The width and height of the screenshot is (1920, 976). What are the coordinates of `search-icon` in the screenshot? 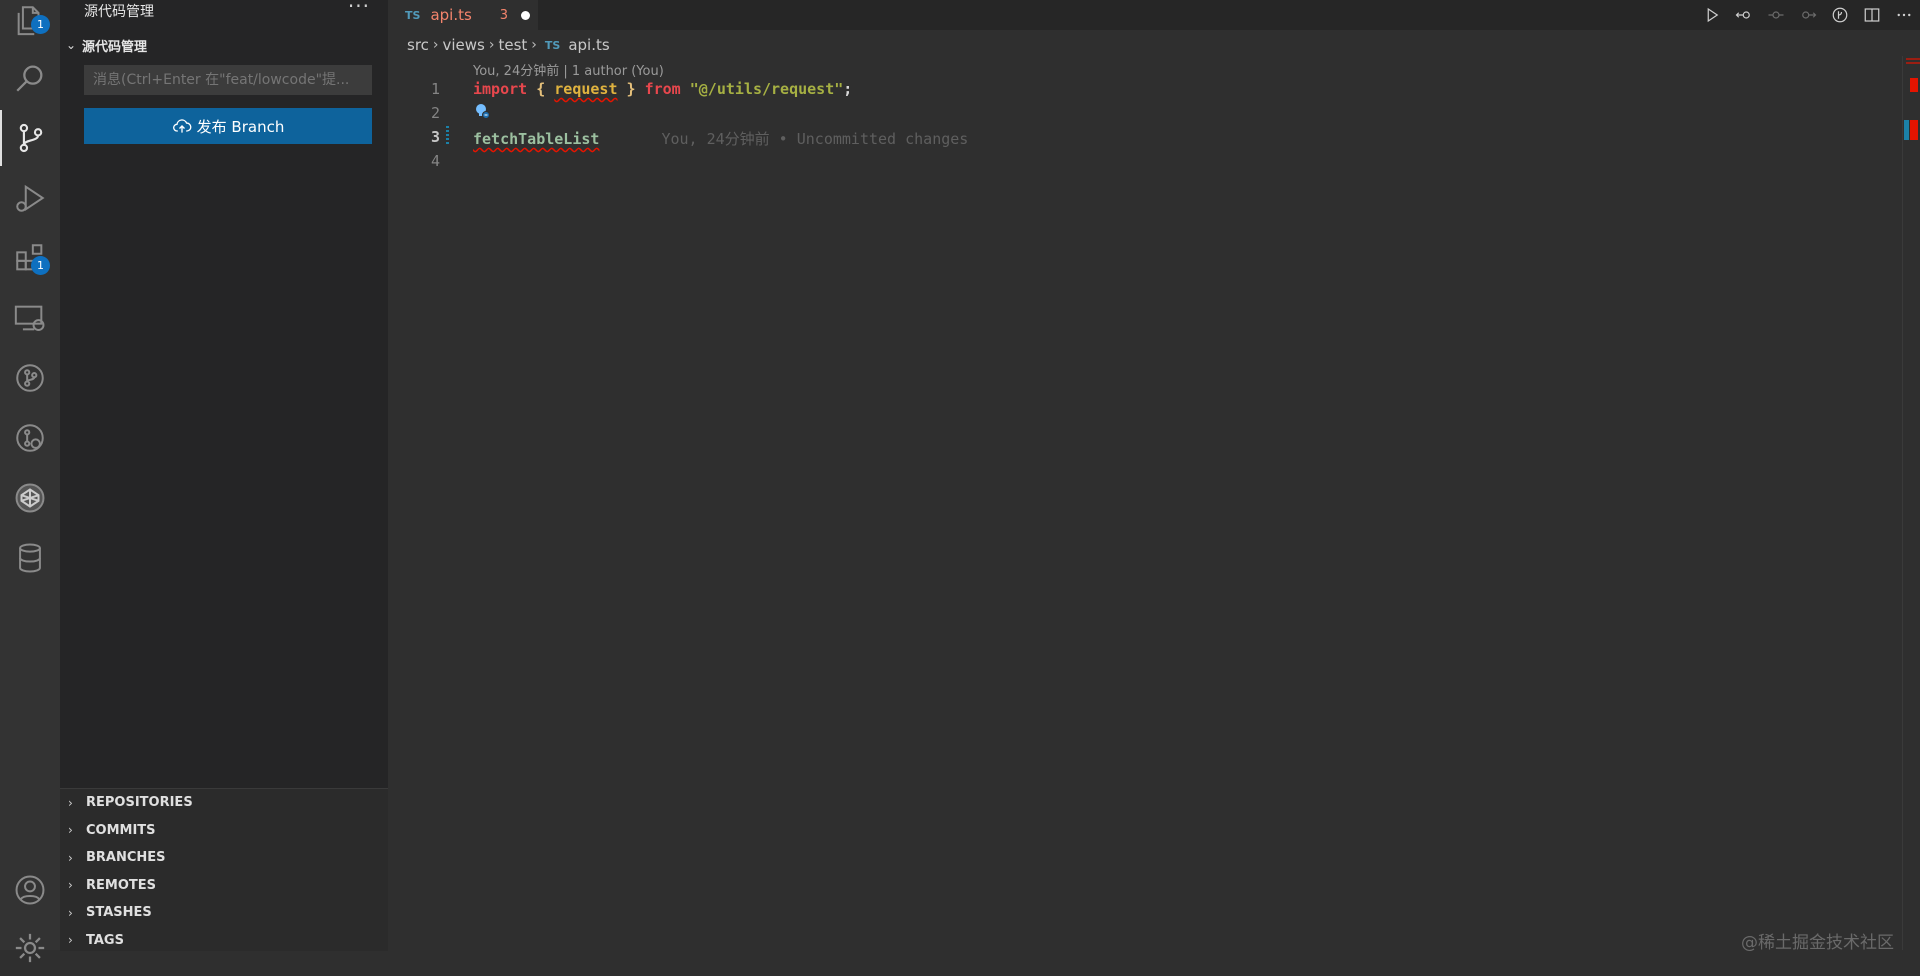 It's located at (30, 78).